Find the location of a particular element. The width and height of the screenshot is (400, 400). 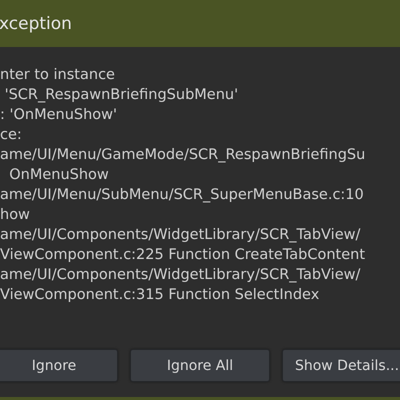

message-line: ame/UI/Menu/SubMenu/SCR_SuperMenuBase.c:10 is located at coordinates (182, 195).